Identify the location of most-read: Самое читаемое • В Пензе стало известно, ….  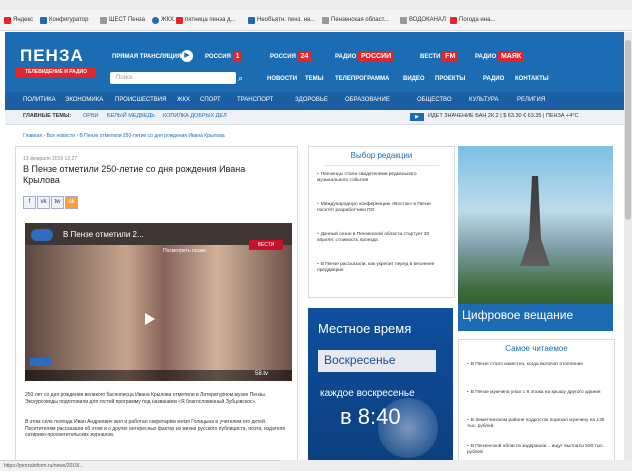
(536, 401).